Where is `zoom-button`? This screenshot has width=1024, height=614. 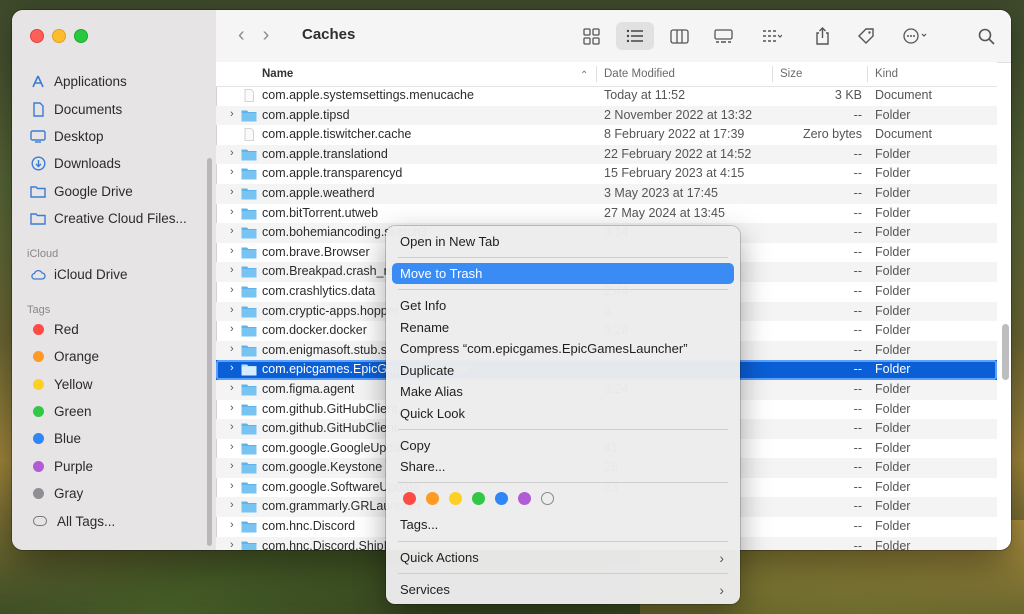 zoom-button is located at coordinates (81, 36).